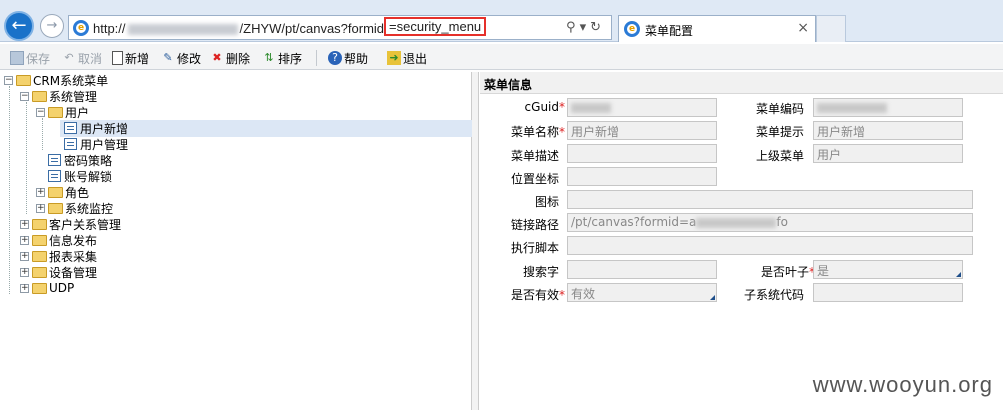 The height and width of the screenshot is (410, 1003). Describe the element at coordinates (831, 28) in the screenshot. I see `new-tab-button` at that location.